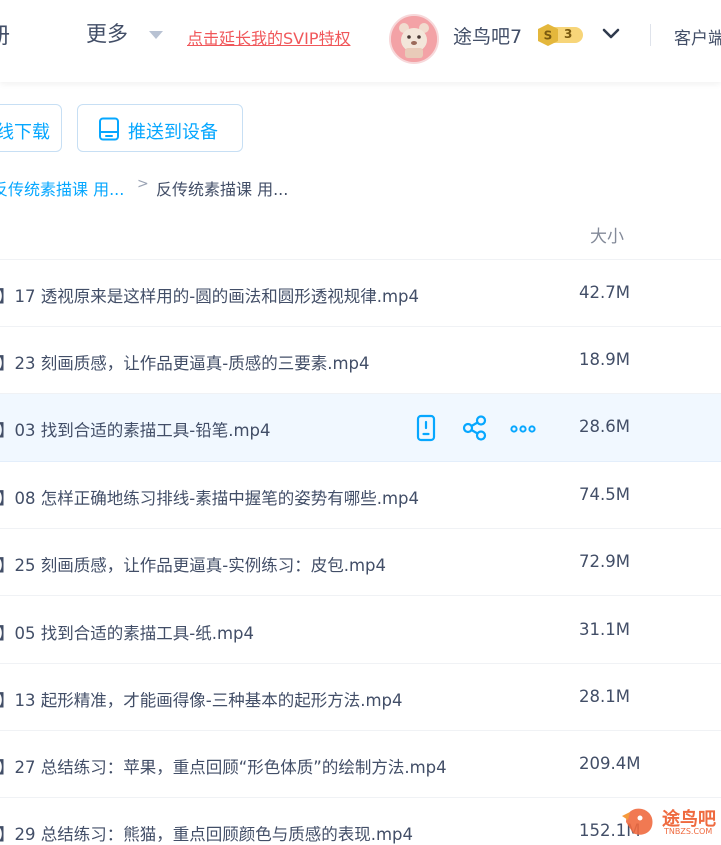  What do you see at coordinates (173, 132) in the screenshot?
I see `push-to-device-label: 推送到设备` at bounding box center [173, 132].